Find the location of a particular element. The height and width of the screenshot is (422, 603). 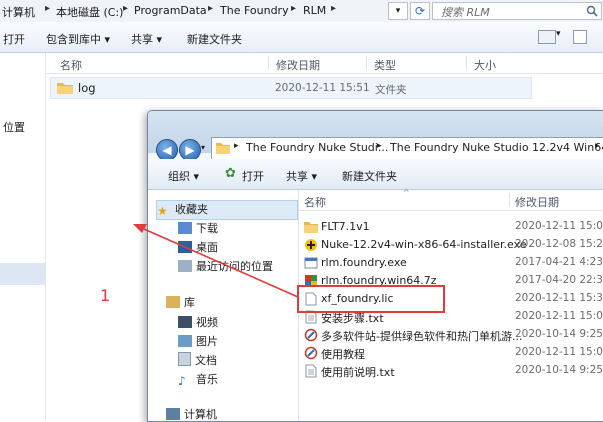

refresh-icon: ⟳ is located at coordinates (420, 11).